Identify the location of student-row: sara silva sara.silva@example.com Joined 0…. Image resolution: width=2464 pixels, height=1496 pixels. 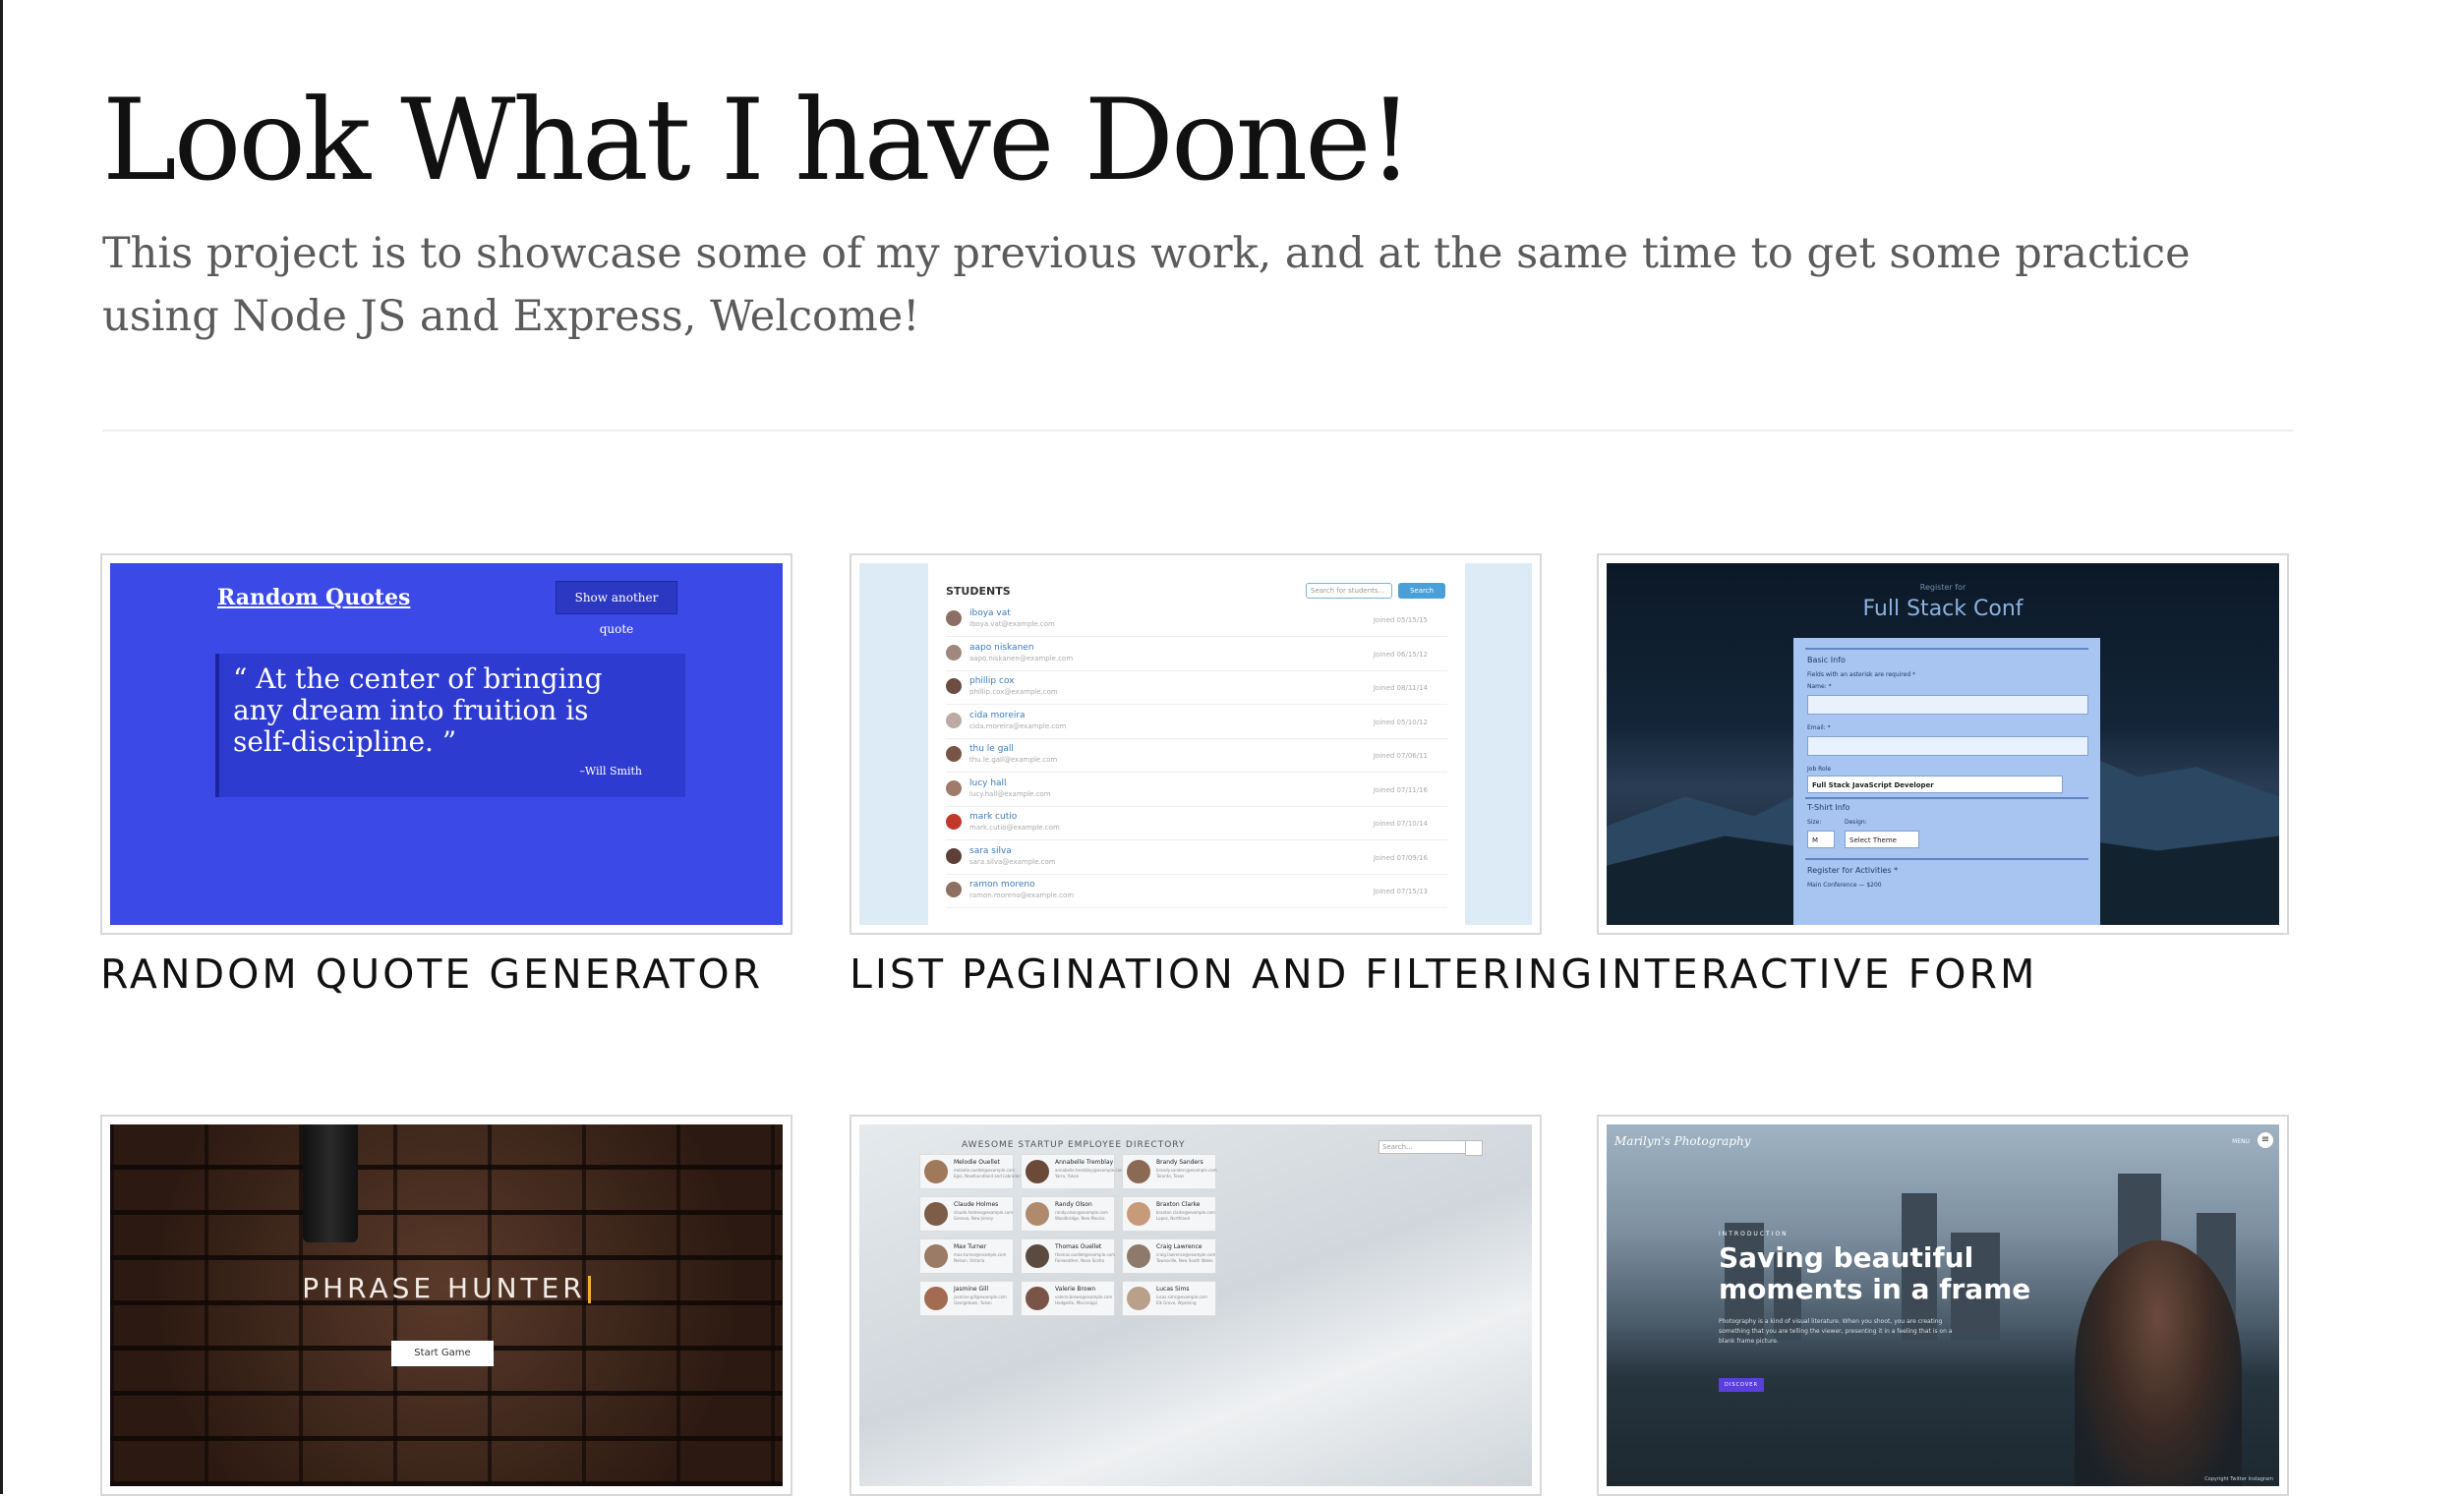
(1196, 857).